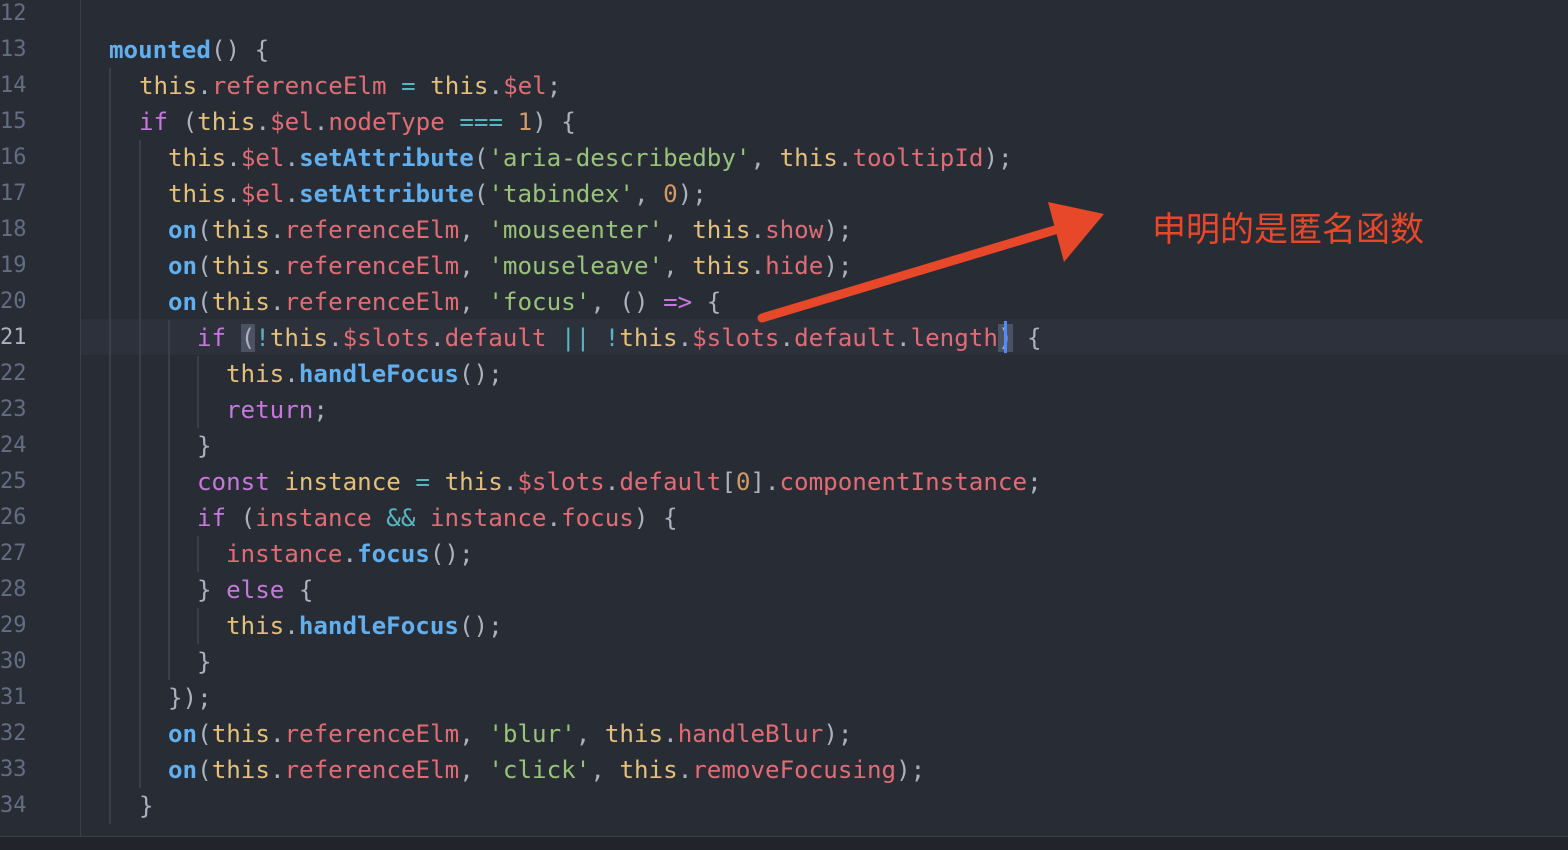 The height and width of the screenshot is (850, 1568). I want to click on annotation-text: 申明的是匿名函数, so click(1288, 230).